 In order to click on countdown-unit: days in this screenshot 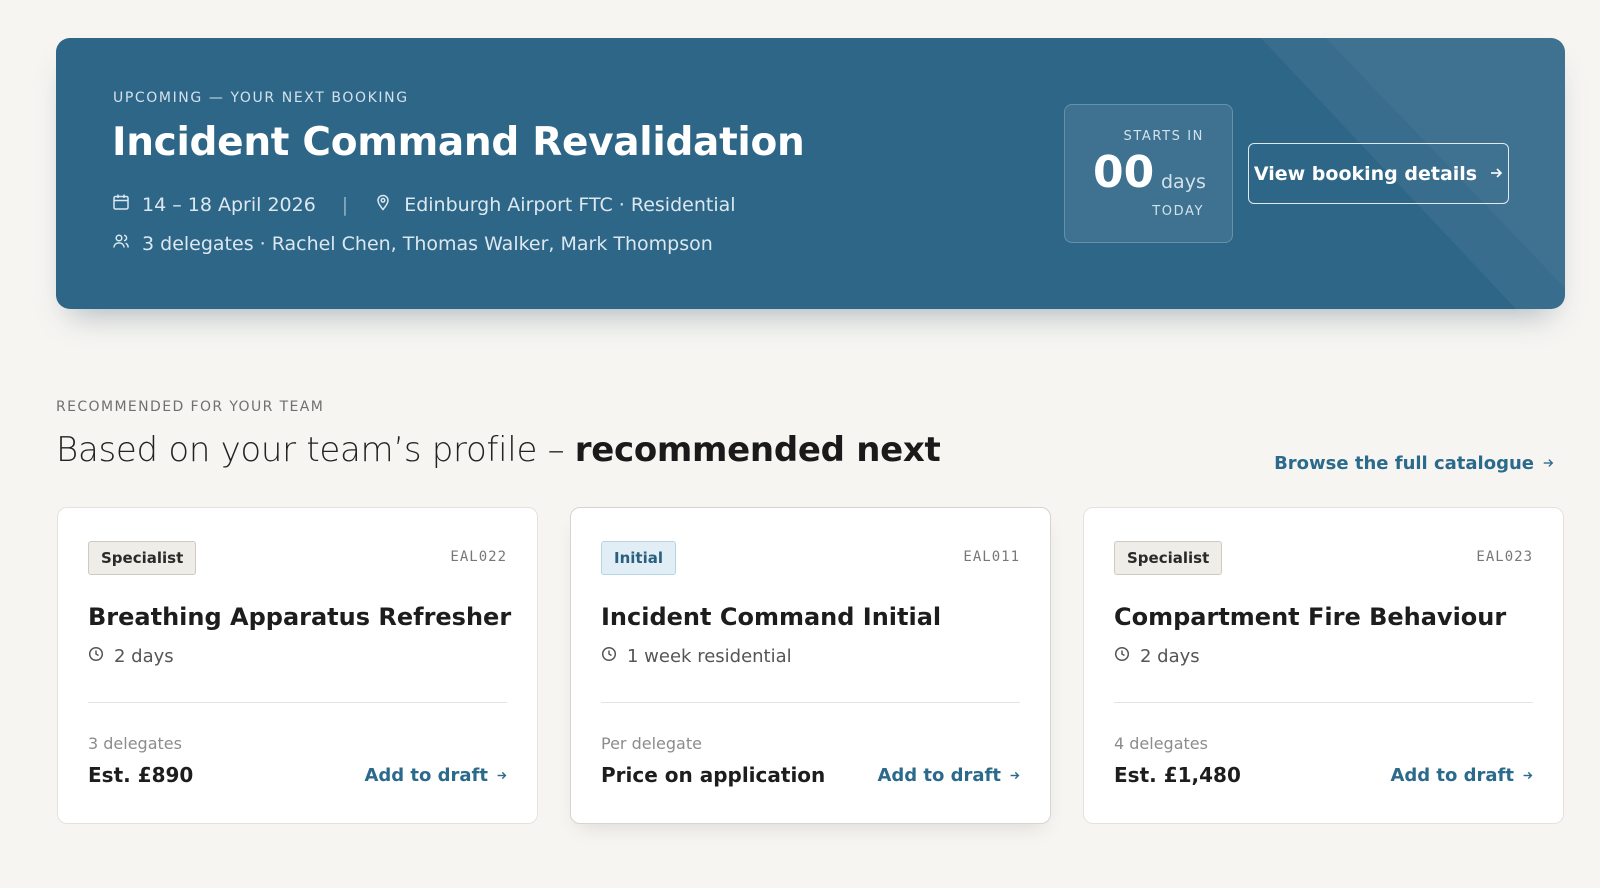, I will do `click(1183, 182)`.